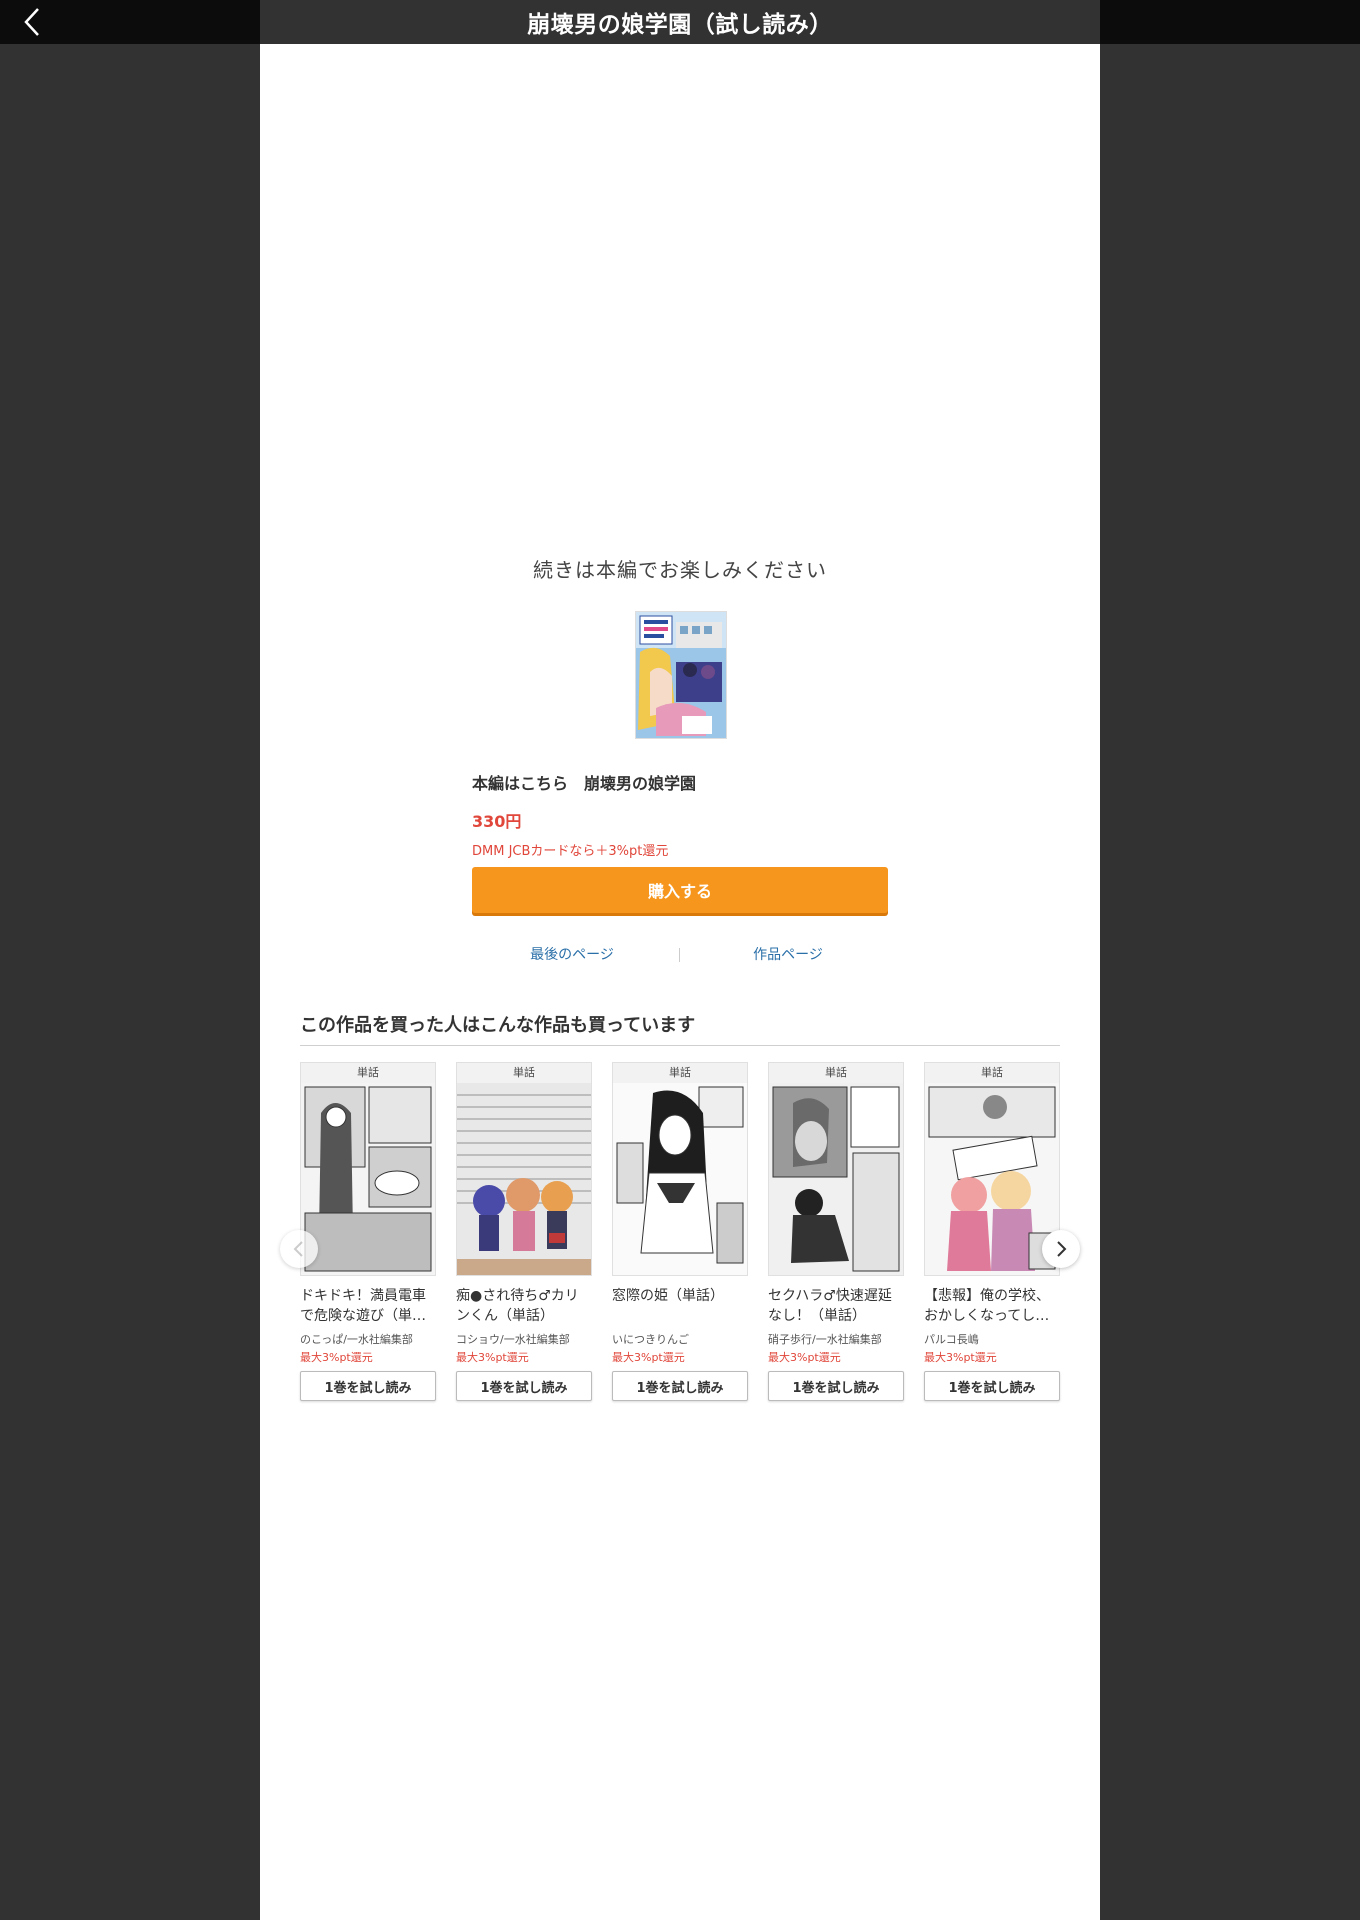 This screenshot has height=1920, width=1360. Describe the element at coordinates (680, 1339) in the screenshot. I see `card-author: いにつきりんご` at that location.